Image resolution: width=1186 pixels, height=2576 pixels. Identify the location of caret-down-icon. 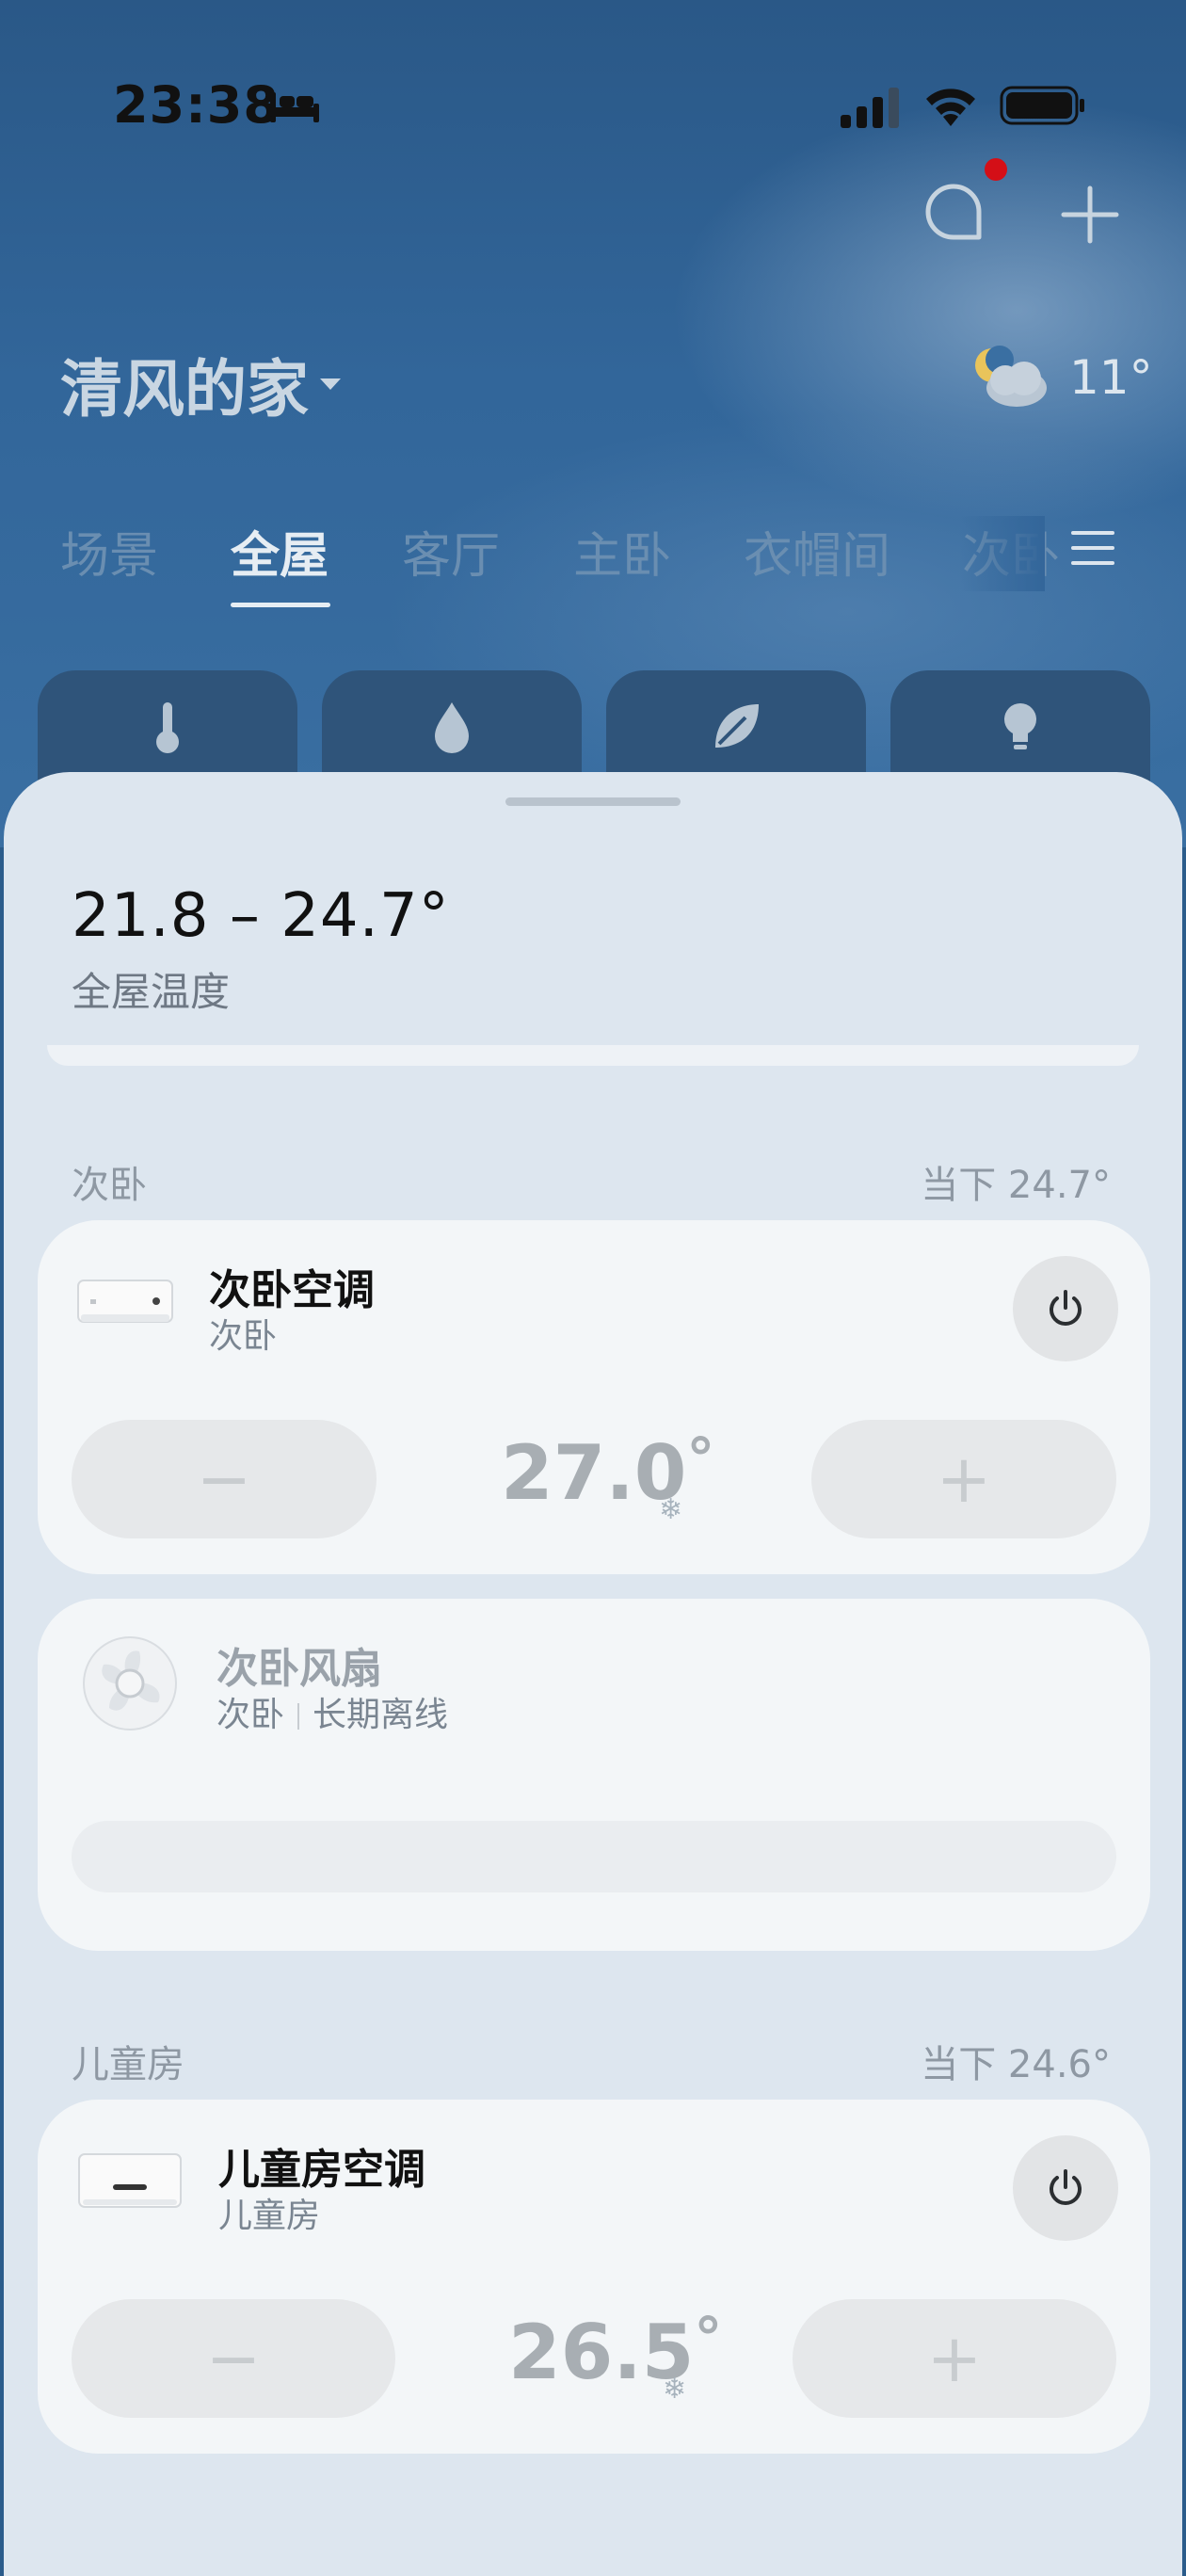
(330, 384).